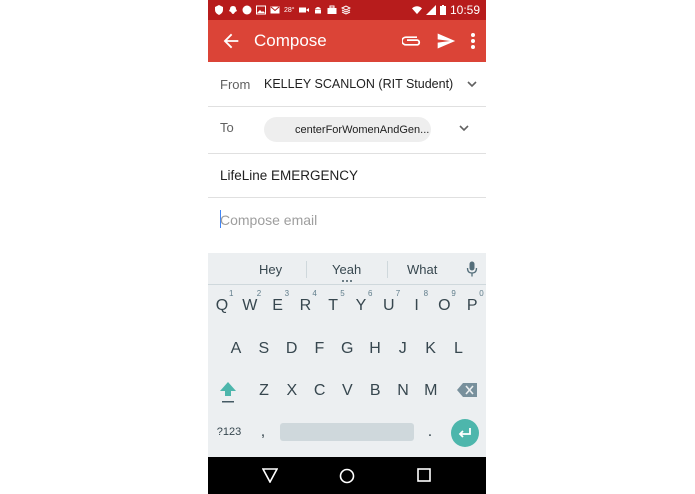 The width and height of the screenshot is (695, 494). What do you see at coordinates (430, 432) in the screenshot?
I see `period-key: .` at bounding box center [430, 432].